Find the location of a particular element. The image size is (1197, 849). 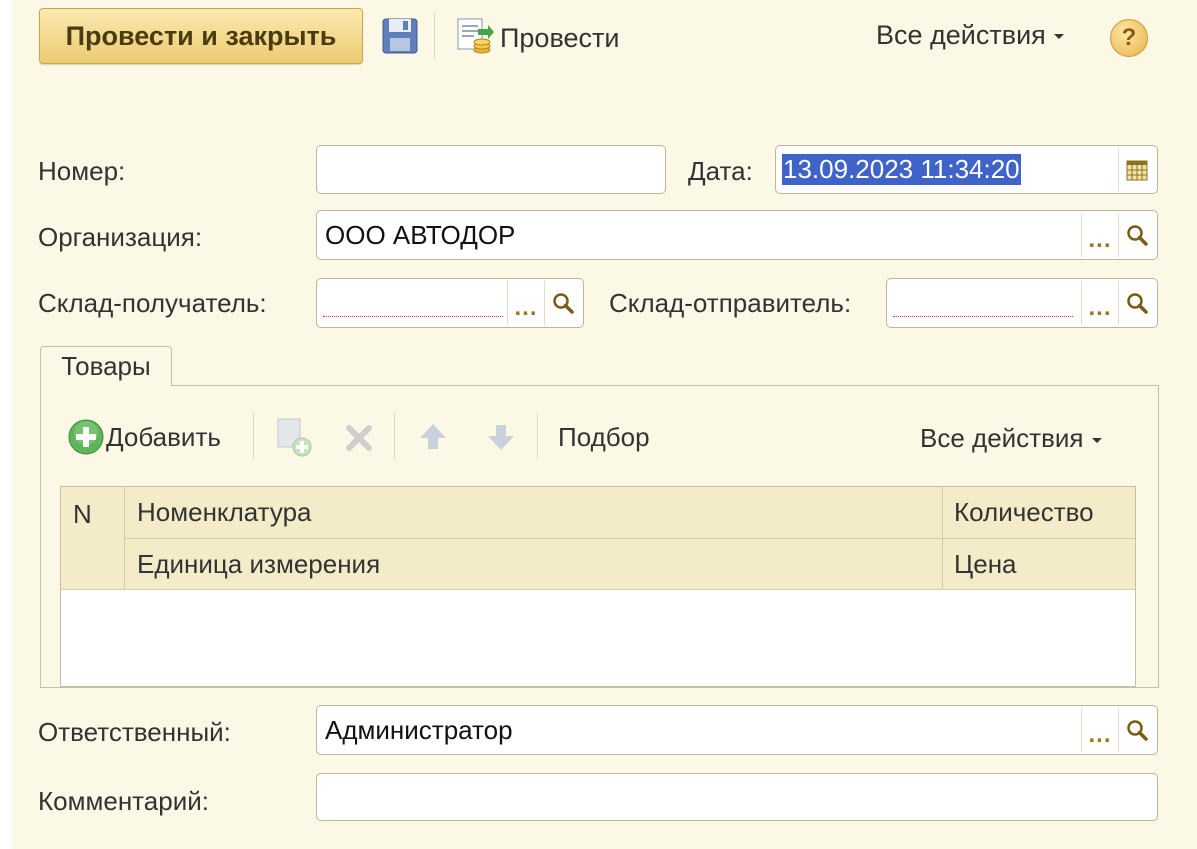

post-and-close-button: Провести и закрыть is located at coordinates (201, 36).